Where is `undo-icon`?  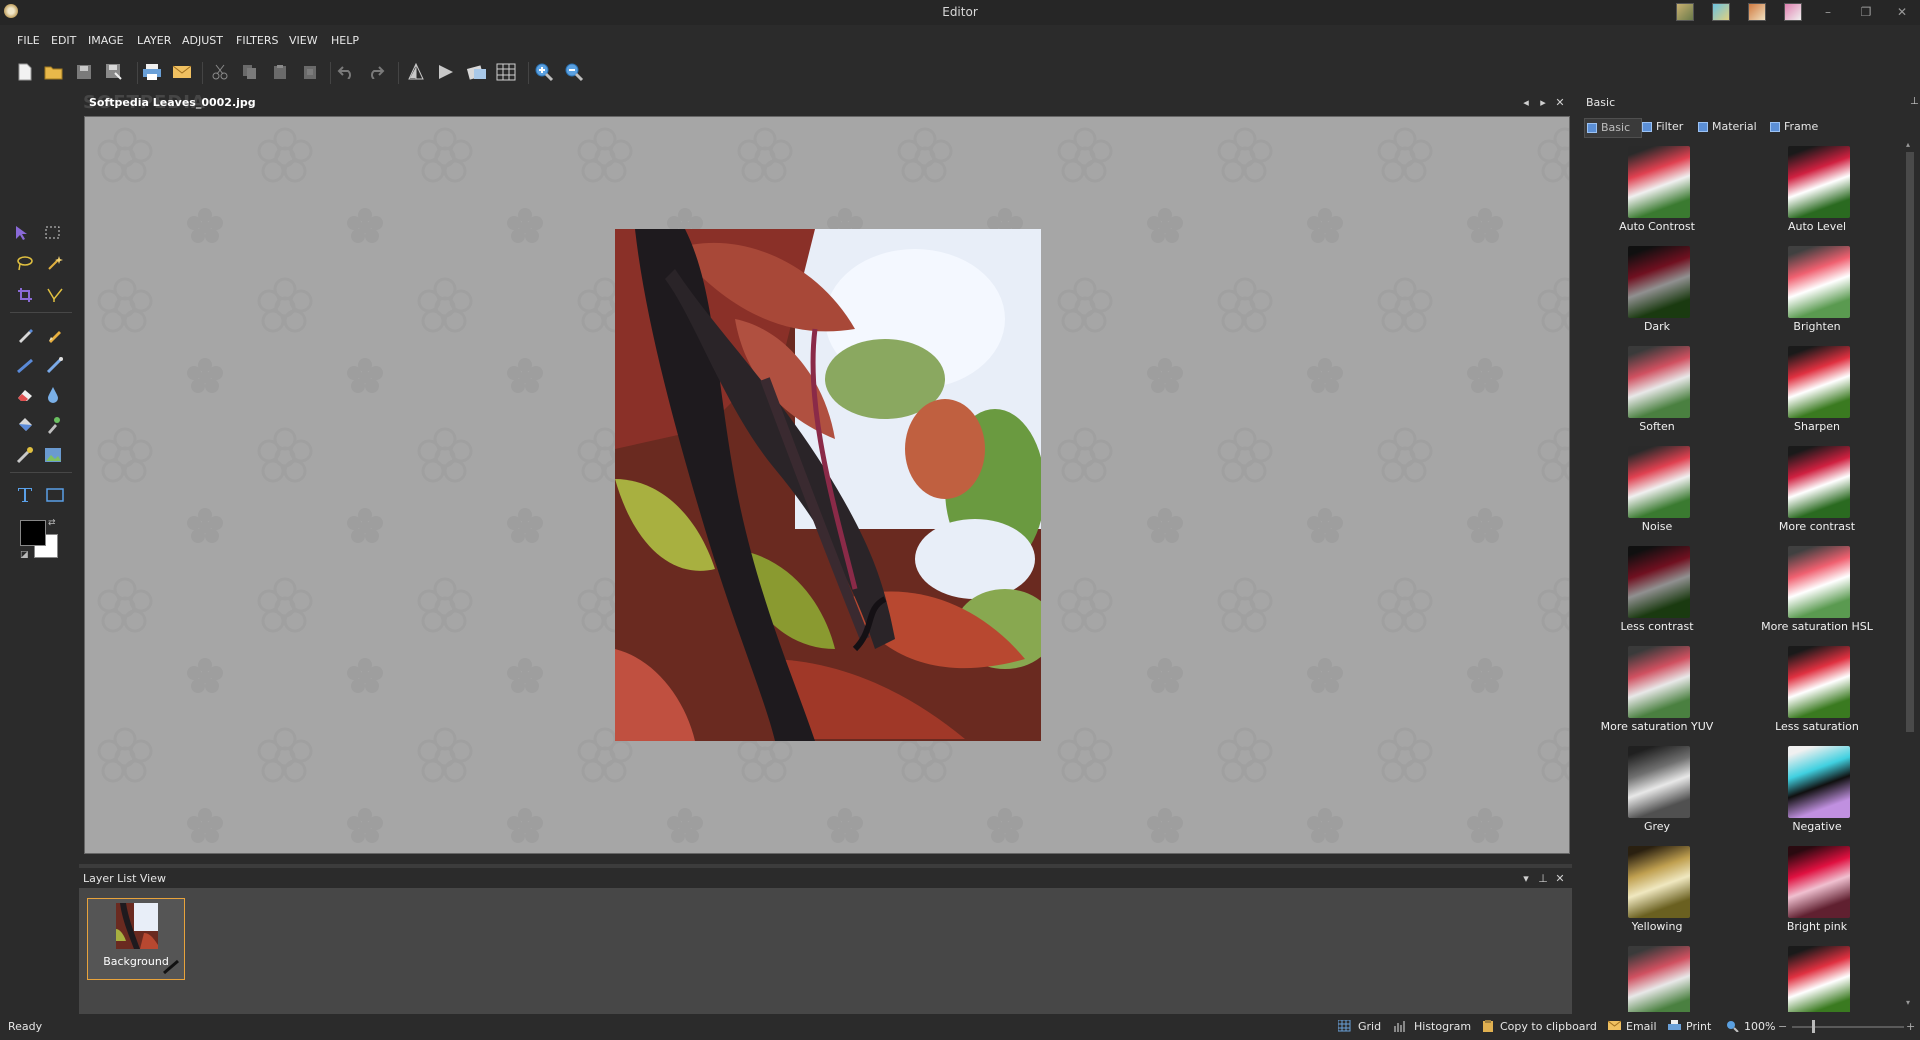 undo-icon is located at coordinates (346, 72).